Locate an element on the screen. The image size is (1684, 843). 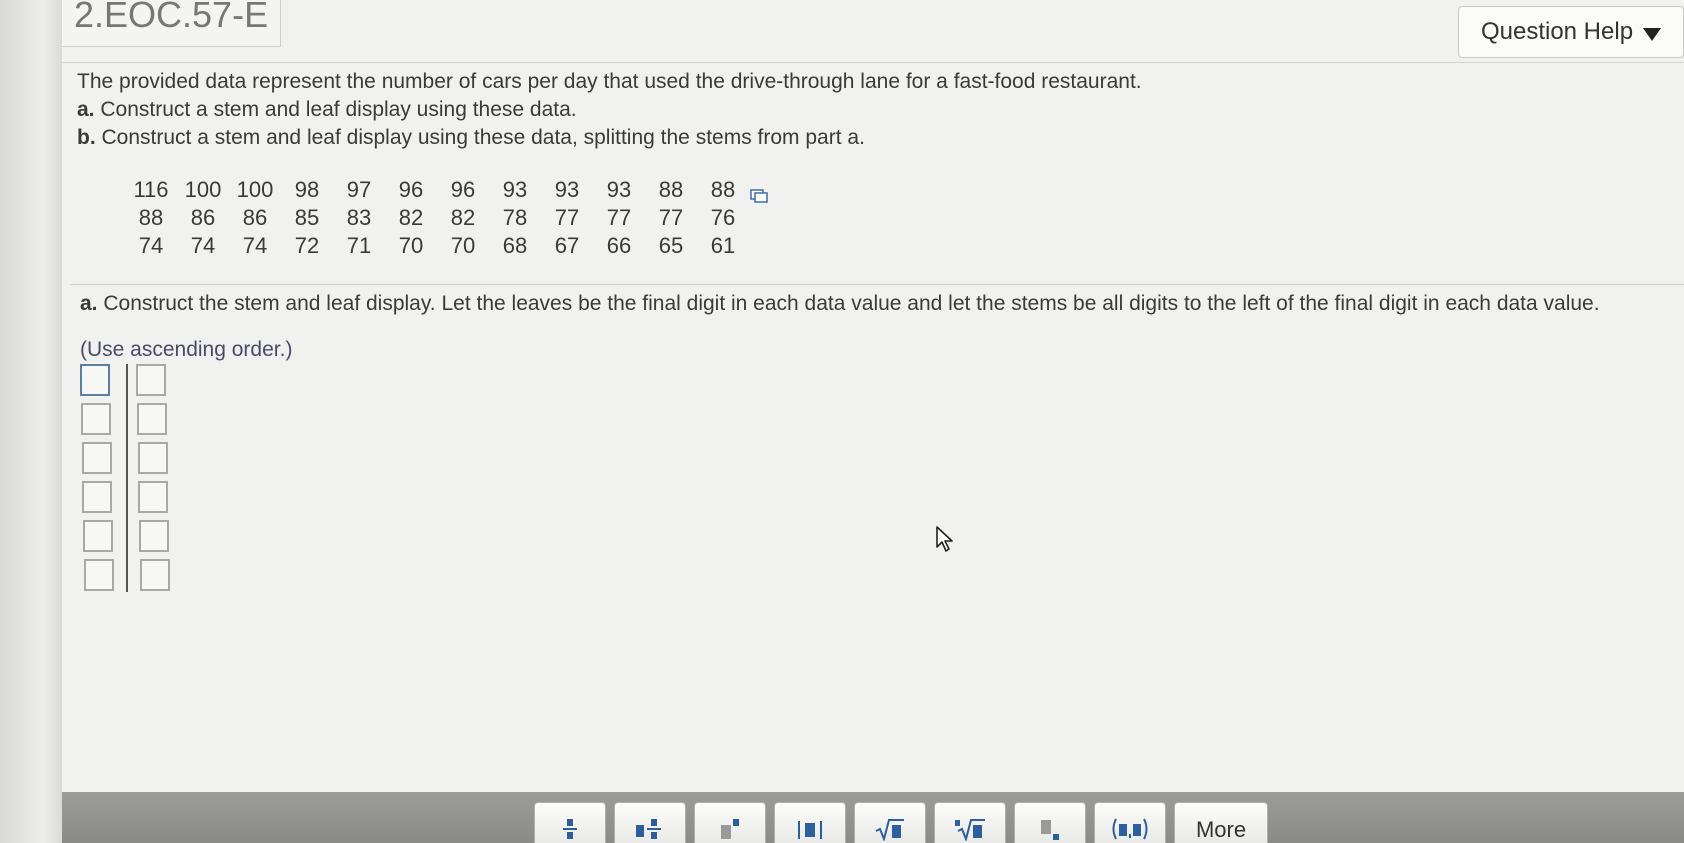
copy-data-icon is located at coordinates (759, 196).